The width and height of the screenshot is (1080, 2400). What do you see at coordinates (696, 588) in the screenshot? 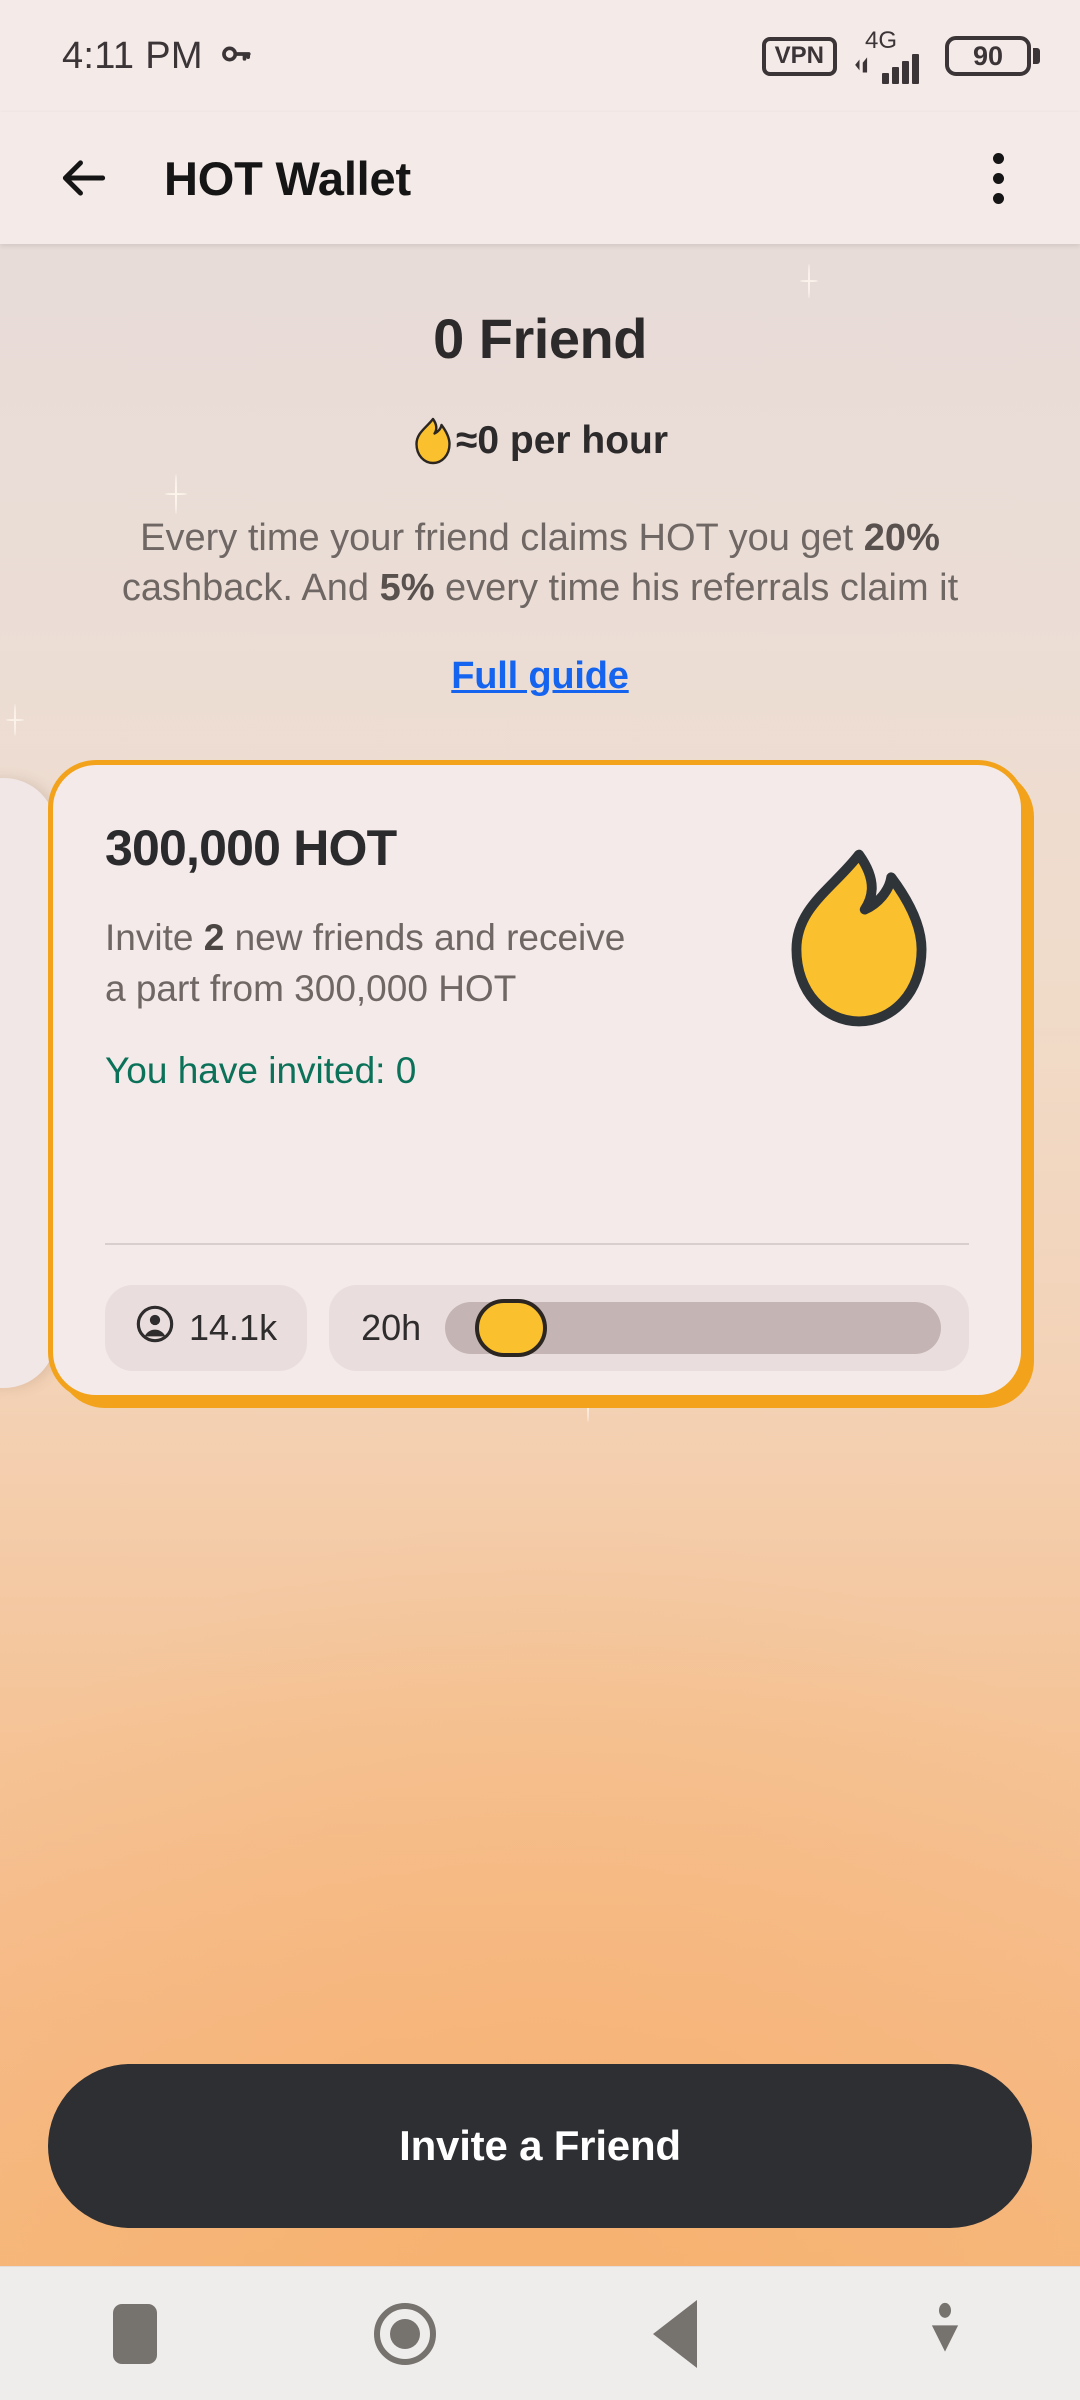
I see `desc-part-3: every time his referrals claim it` at bounding box center [696, 588].